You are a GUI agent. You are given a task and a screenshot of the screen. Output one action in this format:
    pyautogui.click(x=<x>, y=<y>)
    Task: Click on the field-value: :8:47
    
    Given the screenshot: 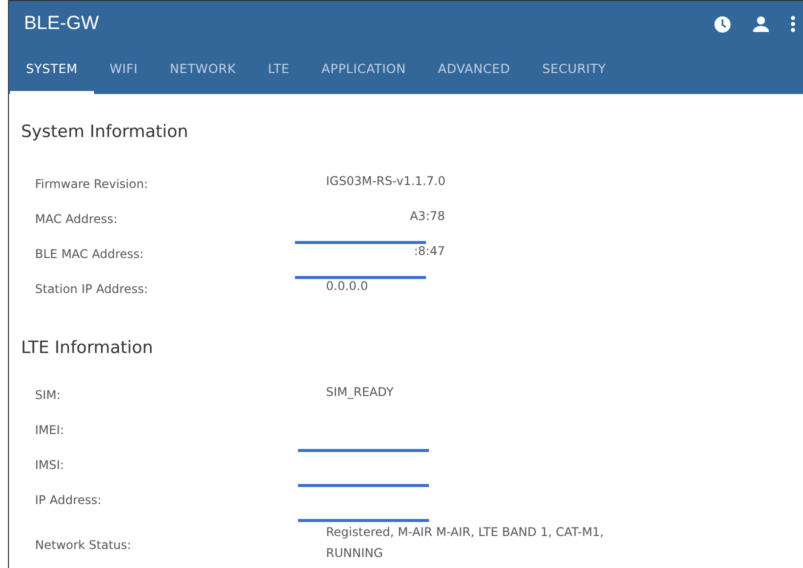 What is the action you would take?
    pyautogui.click(x=429, y=251)
    